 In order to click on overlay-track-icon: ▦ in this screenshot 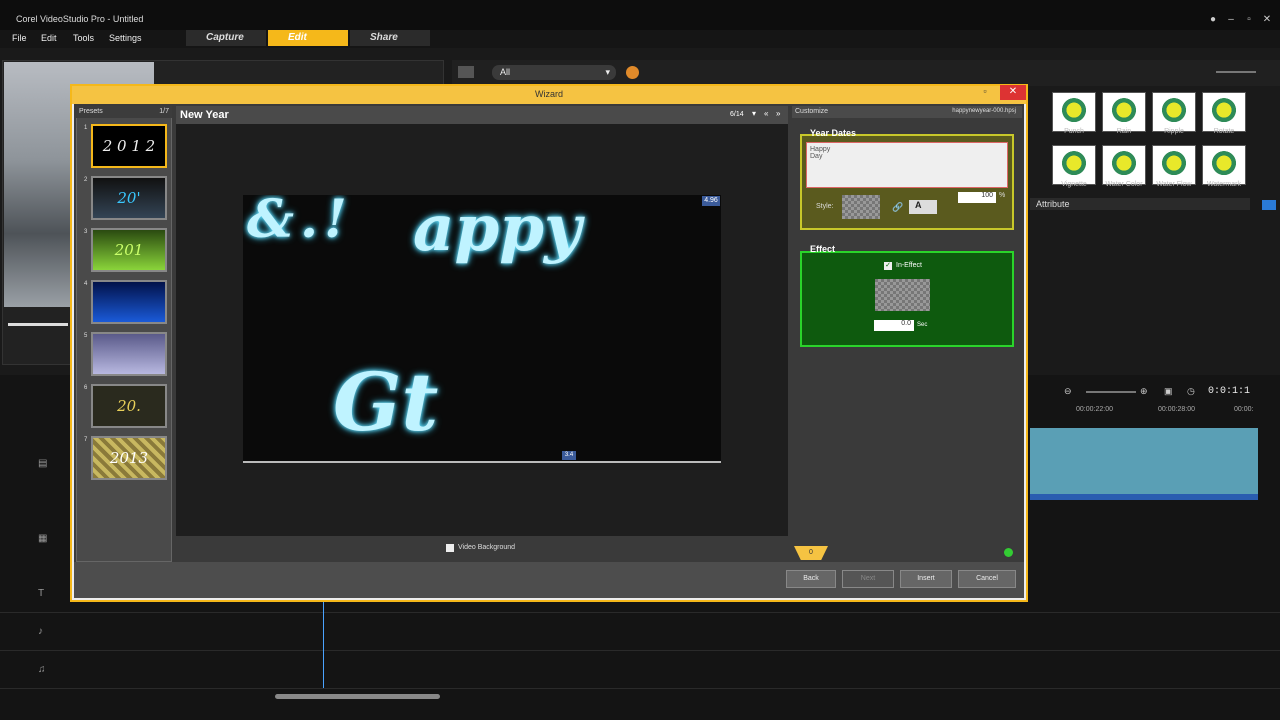, I will do `click(42, 538)`.